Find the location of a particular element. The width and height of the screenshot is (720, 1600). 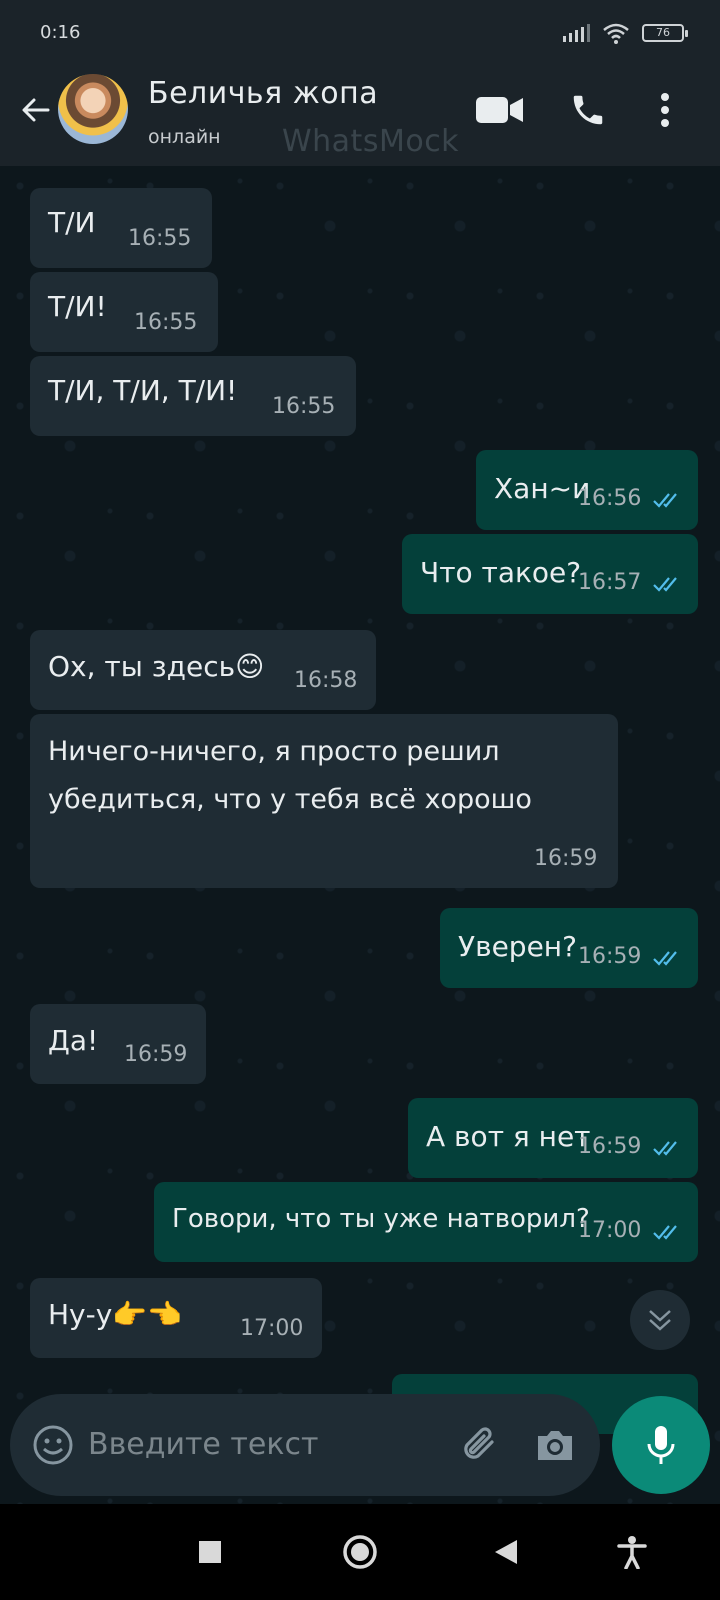

message-composer is located at coordinates (305, 1445).